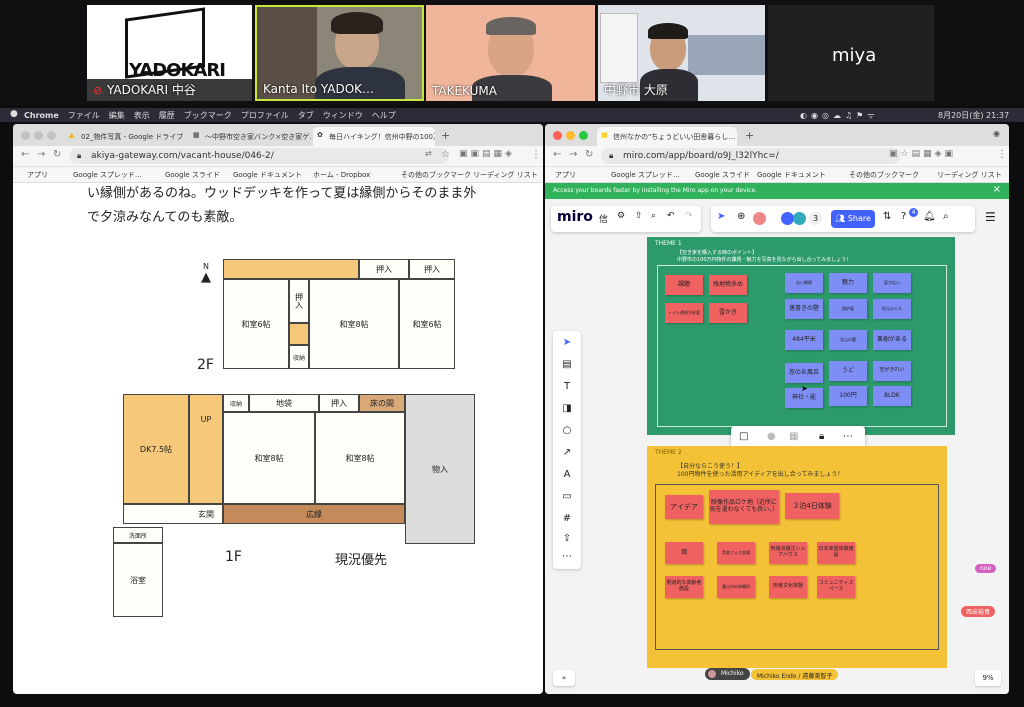  I want to click on extensions-icons: ▣▣▤▦◈, so click(487, 154).